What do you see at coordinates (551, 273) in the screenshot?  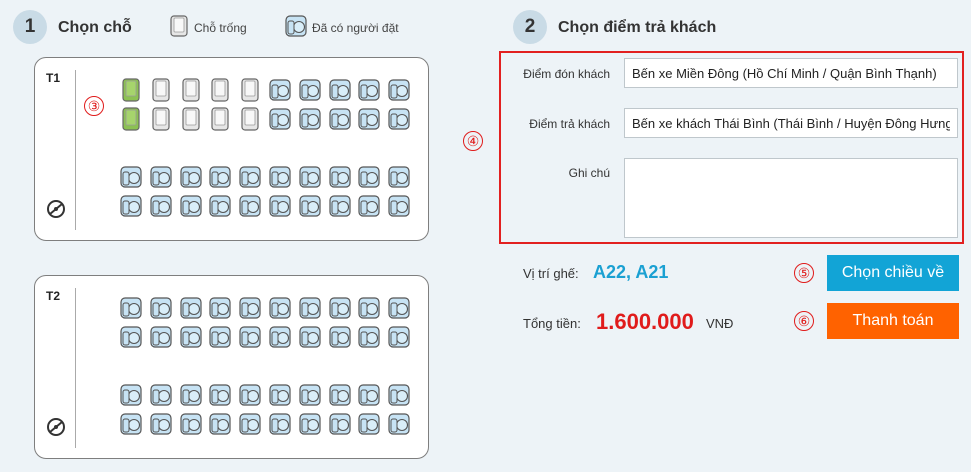 I see `seats-label: Vị trí ghế:` at bounding box center [551, 273].